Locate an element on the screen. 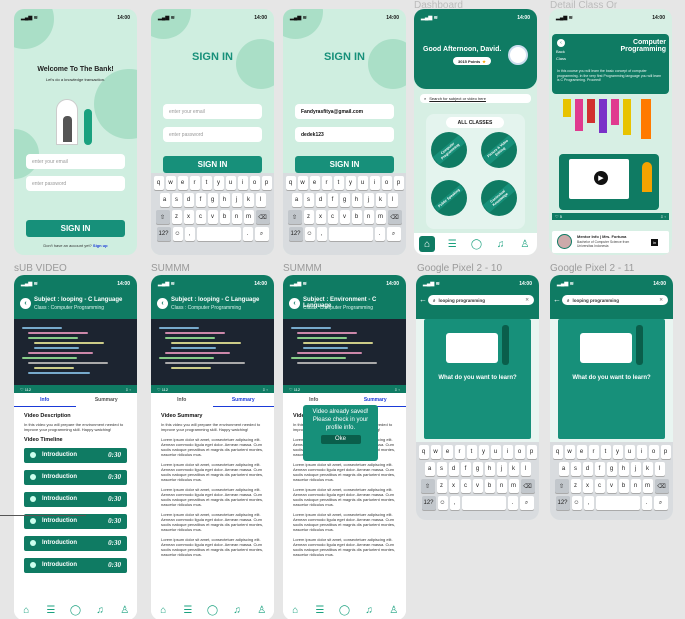 This screenshot has width=685, height=619. key: l is located at coordinates (659, 469).